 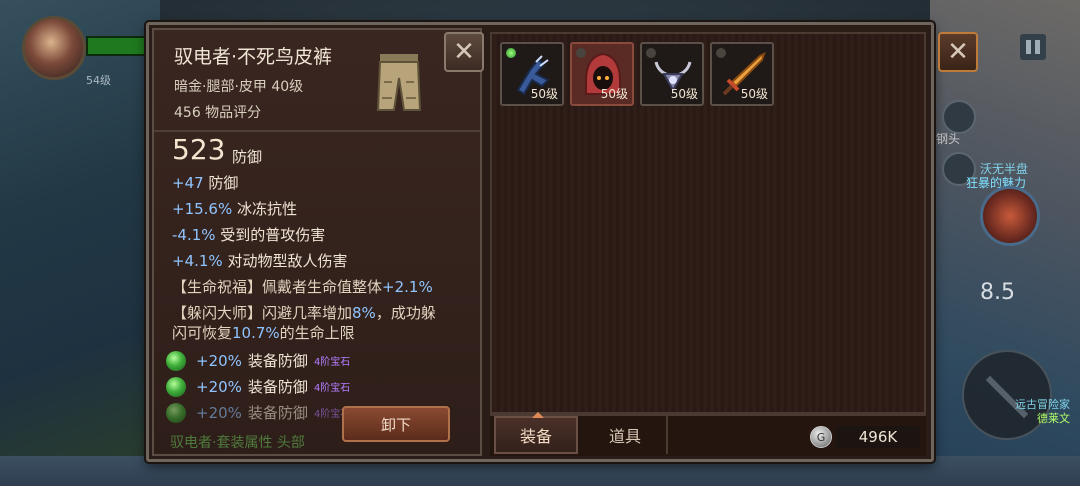 I want to click on stat-line: +47 防御, so click(x=205, y=183).